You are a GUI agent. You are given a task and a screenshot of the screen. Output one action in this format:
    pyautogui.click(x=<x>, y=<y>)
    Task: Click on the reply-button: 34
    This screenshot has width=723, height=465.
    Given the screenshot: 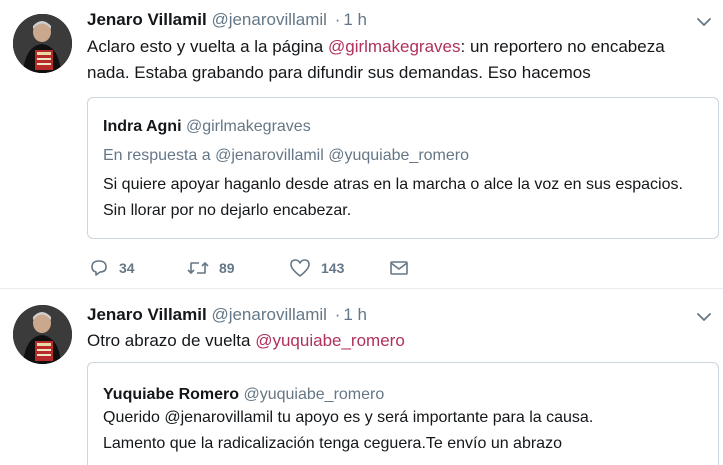 What is the action you would take?
    pyautogui.click(x=112, y=268)
    